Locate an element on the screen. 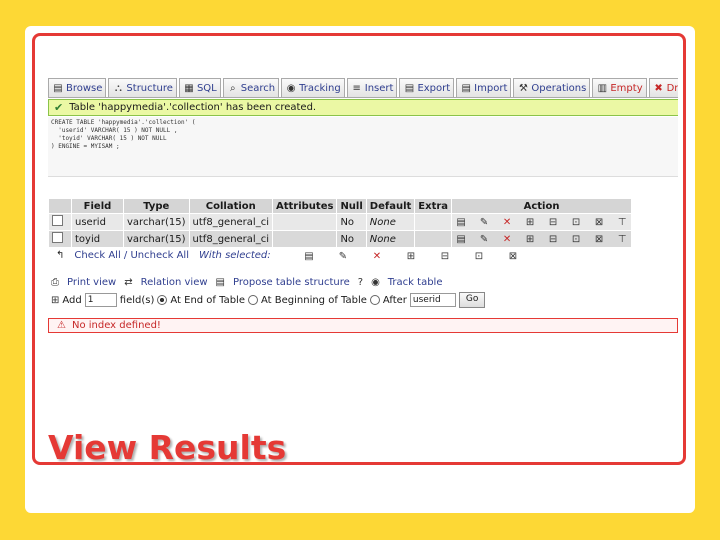  propose-structure-link: Propose table structure is located at coordinates (291, 282).